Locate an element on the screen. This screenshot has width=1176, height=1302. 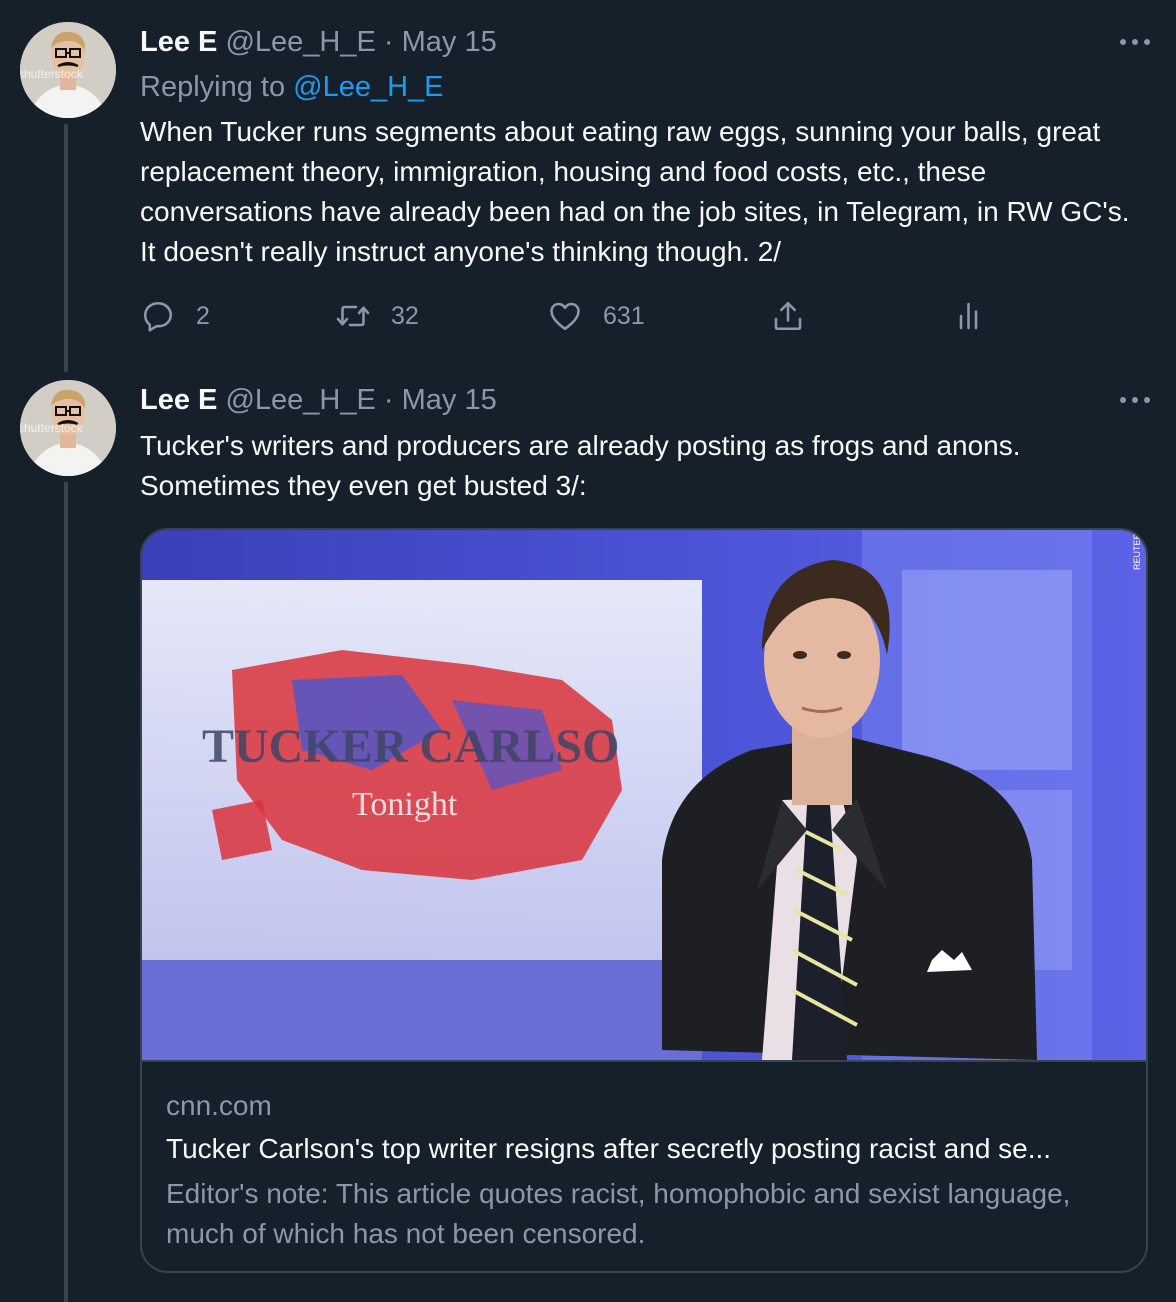
card-image-show-subtitle: Tonight is located at coordinates (405, 804).